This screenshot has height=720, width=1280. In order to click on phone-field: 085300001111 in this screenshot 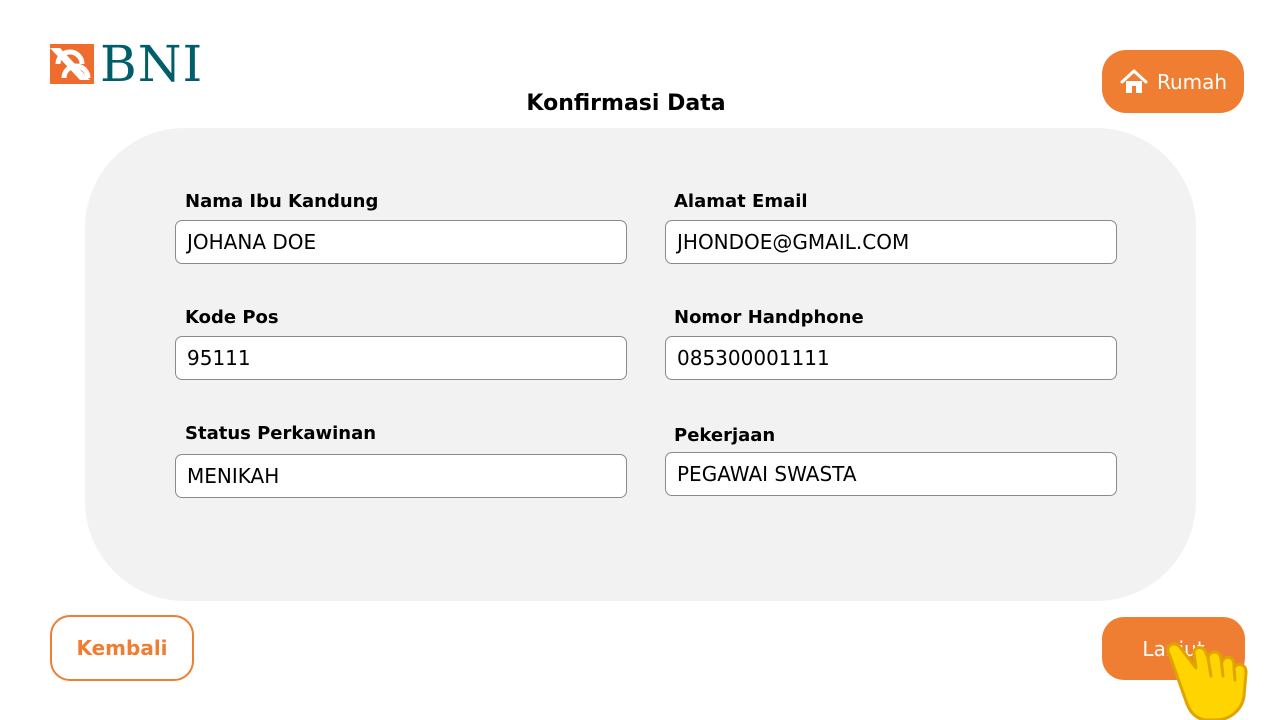, I will do `click(891, 358)`.